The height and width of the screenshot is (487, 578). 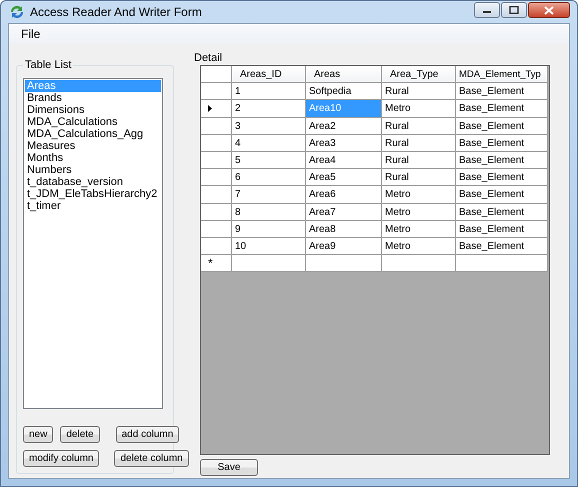 What do you see at coordinates (61, 458) in the screenshot?
I see `action-button: modify column` at bounding box center [61, 458].